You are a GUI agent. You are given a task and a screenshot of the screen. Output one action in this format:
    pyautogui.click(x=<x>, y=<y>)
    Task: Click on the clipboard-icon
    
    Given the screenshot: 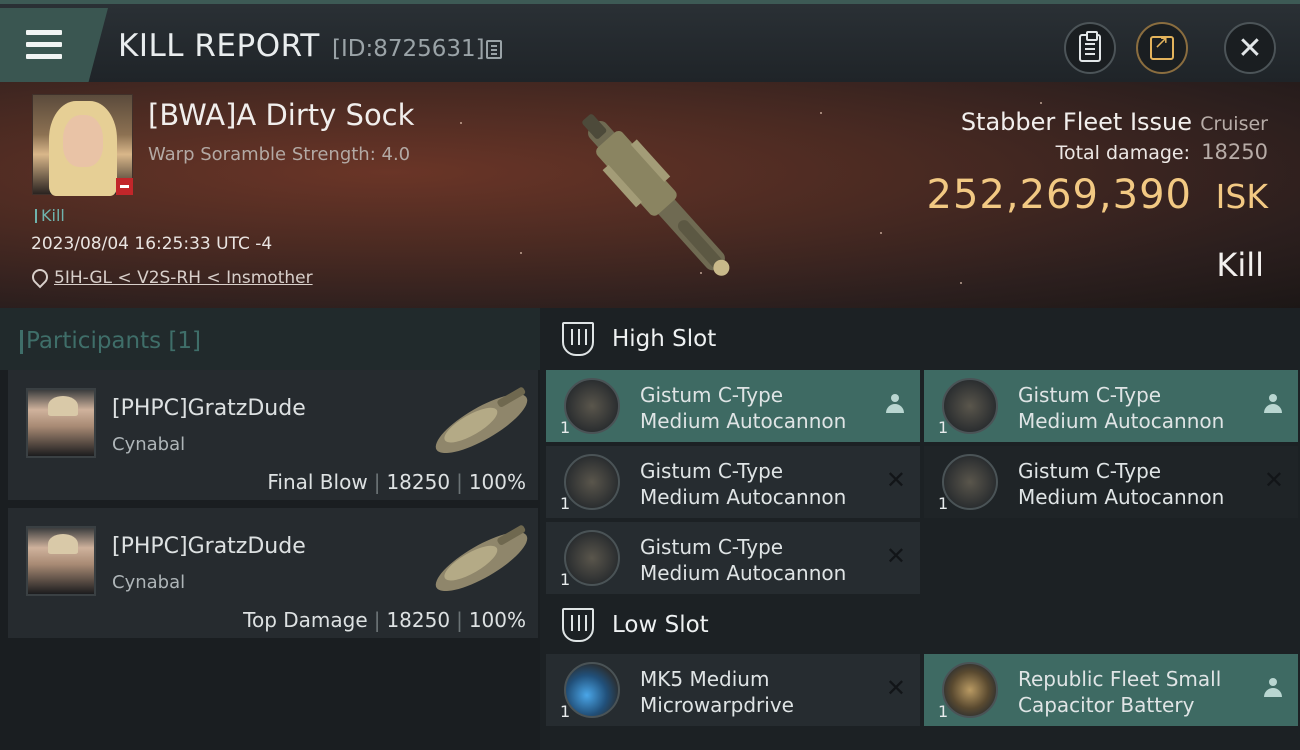 What is the action you would take?
    pyautogui.click(x=1090, y=46)
    